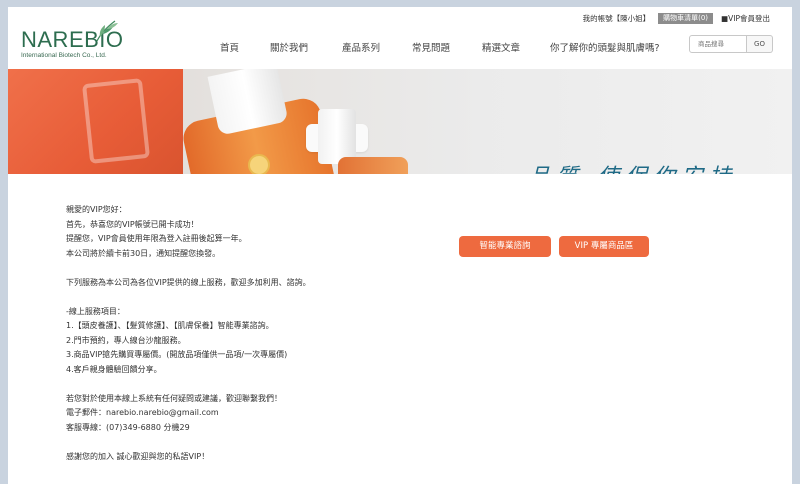  I want to click on nav-skin-hair-quiz: 你了解你的頭髮與肌膚嗎?, so click(605, 47).